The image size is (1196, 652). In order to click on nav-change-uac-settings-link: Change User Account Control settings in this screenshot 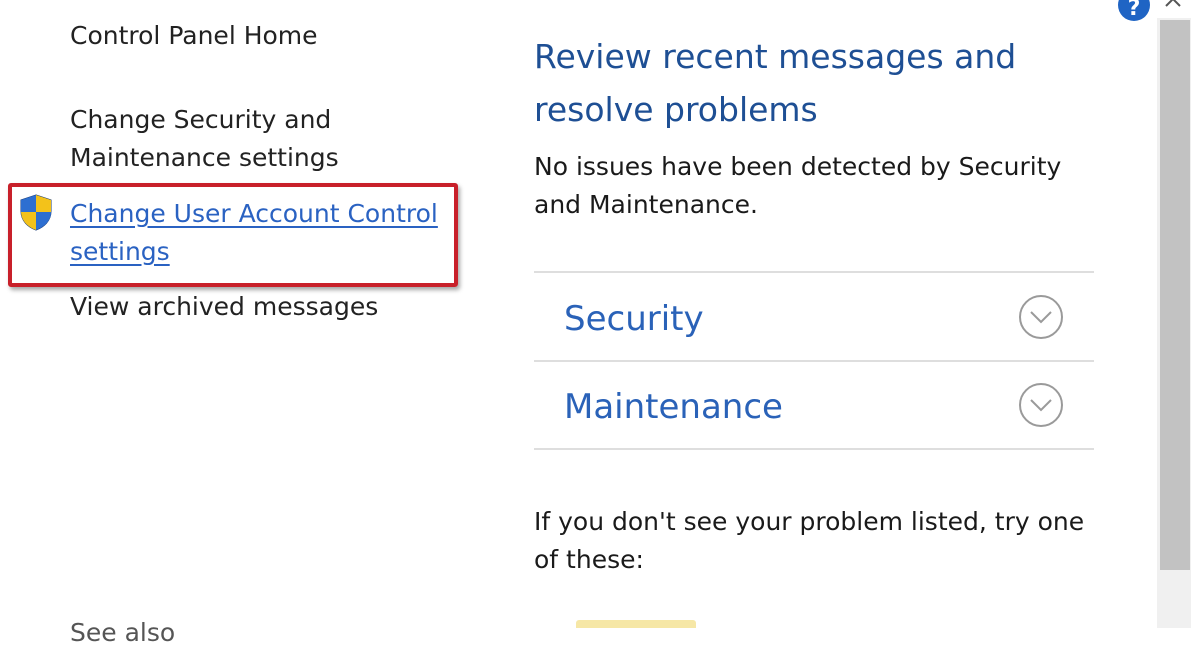, I will do `click(260, 233)`.